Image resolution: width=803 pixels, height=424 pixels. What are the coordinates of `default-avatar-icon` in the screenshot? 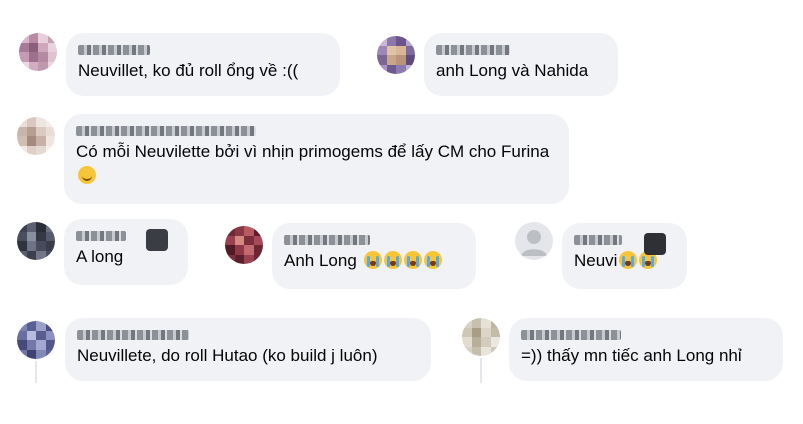 It's located at (534, 243).